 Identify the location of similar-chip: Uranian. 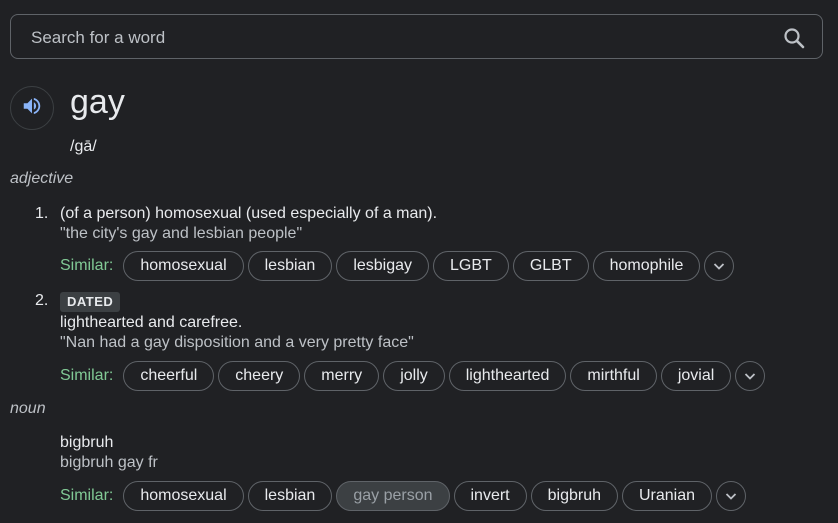
(667, 496).